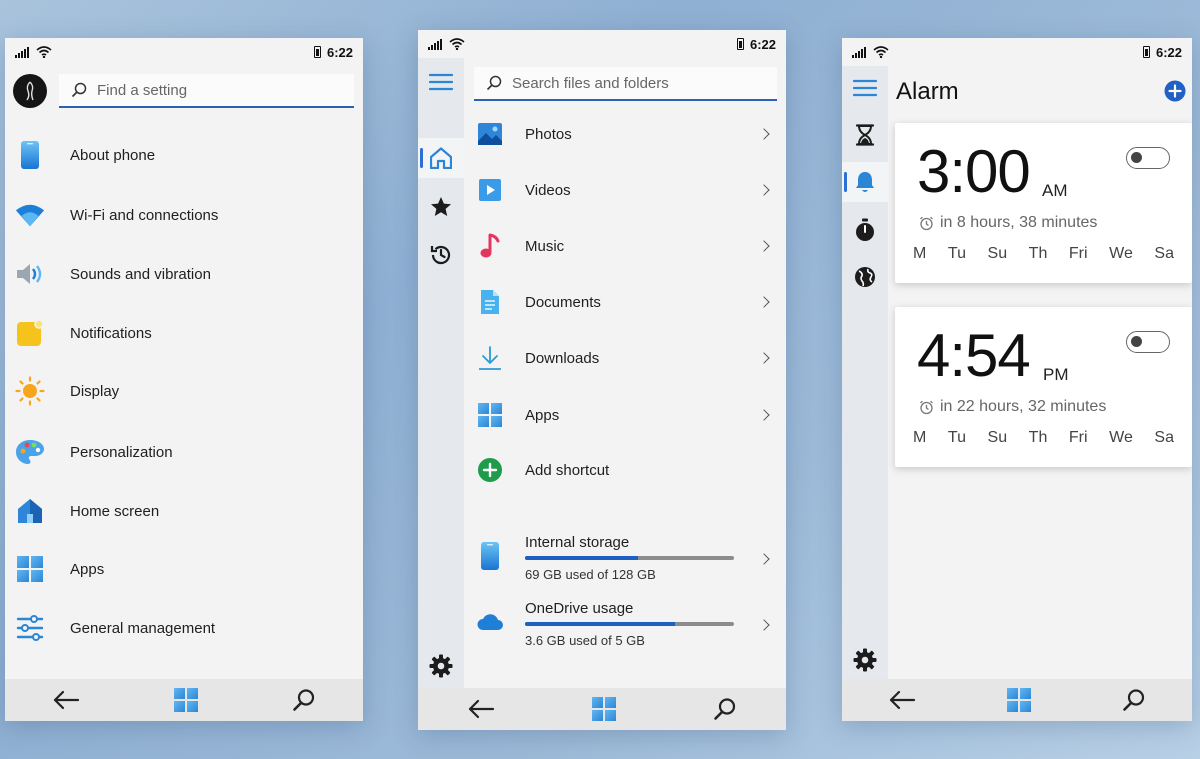 Image resolution: width=1200 pixels, height=759 pixels. Describe the element at coordinates (184, 452) in the screenshot. I see `settings-item-personalization: Personalization` at that location.